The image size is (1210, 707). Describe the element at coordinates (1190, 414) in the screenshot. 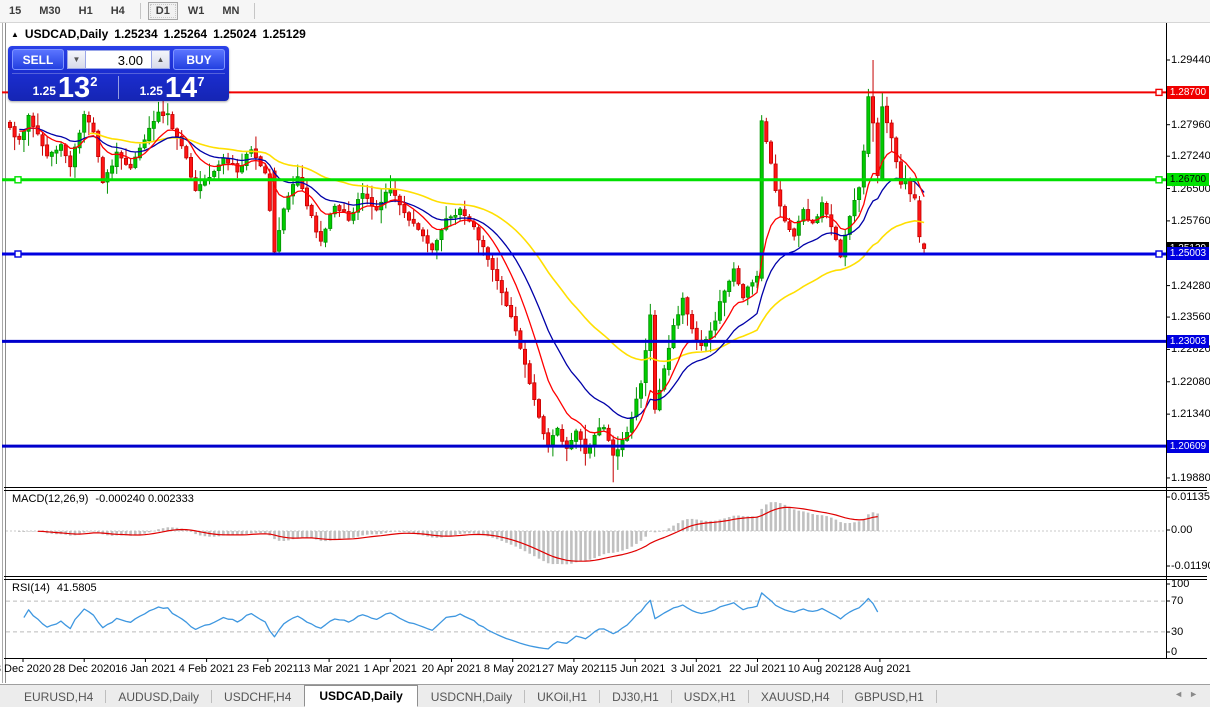

I see `price-tick-label: 1.21340` at that location.